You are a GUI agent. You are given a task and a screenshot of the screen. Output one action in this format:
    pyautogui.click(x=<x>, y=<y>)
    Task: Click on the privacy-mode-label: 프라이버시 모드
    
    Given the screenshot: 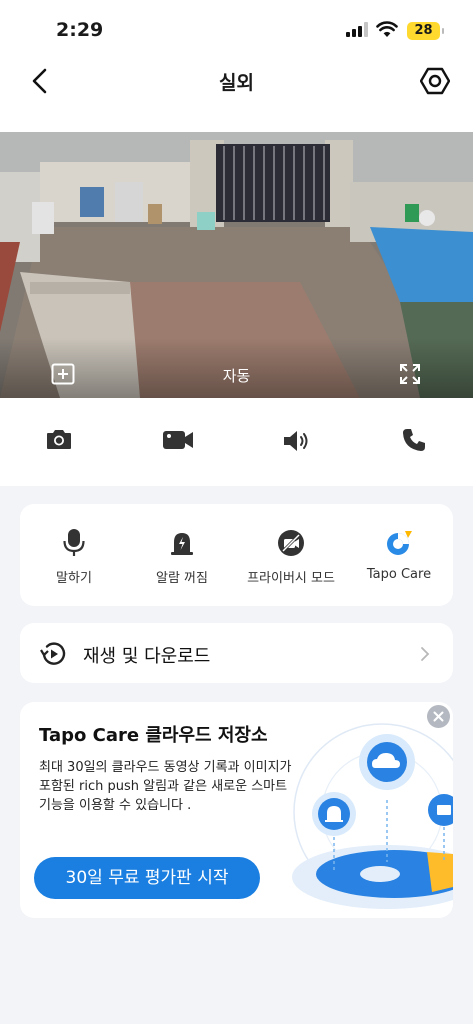 What is the action you would take?
    pyautogui.click(x=291, y=578)
    